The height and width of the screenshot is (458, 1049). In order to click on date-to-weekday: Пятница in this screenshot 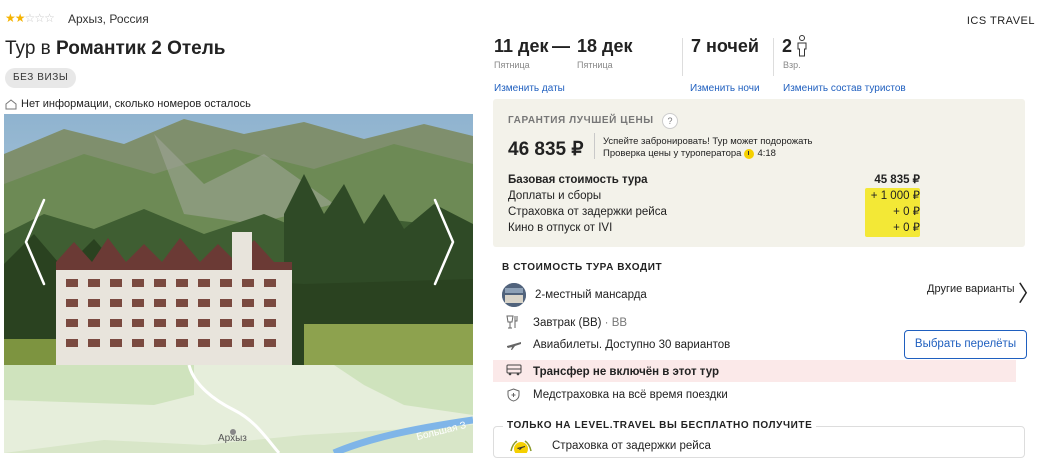, I will do `click(595, 65)`.